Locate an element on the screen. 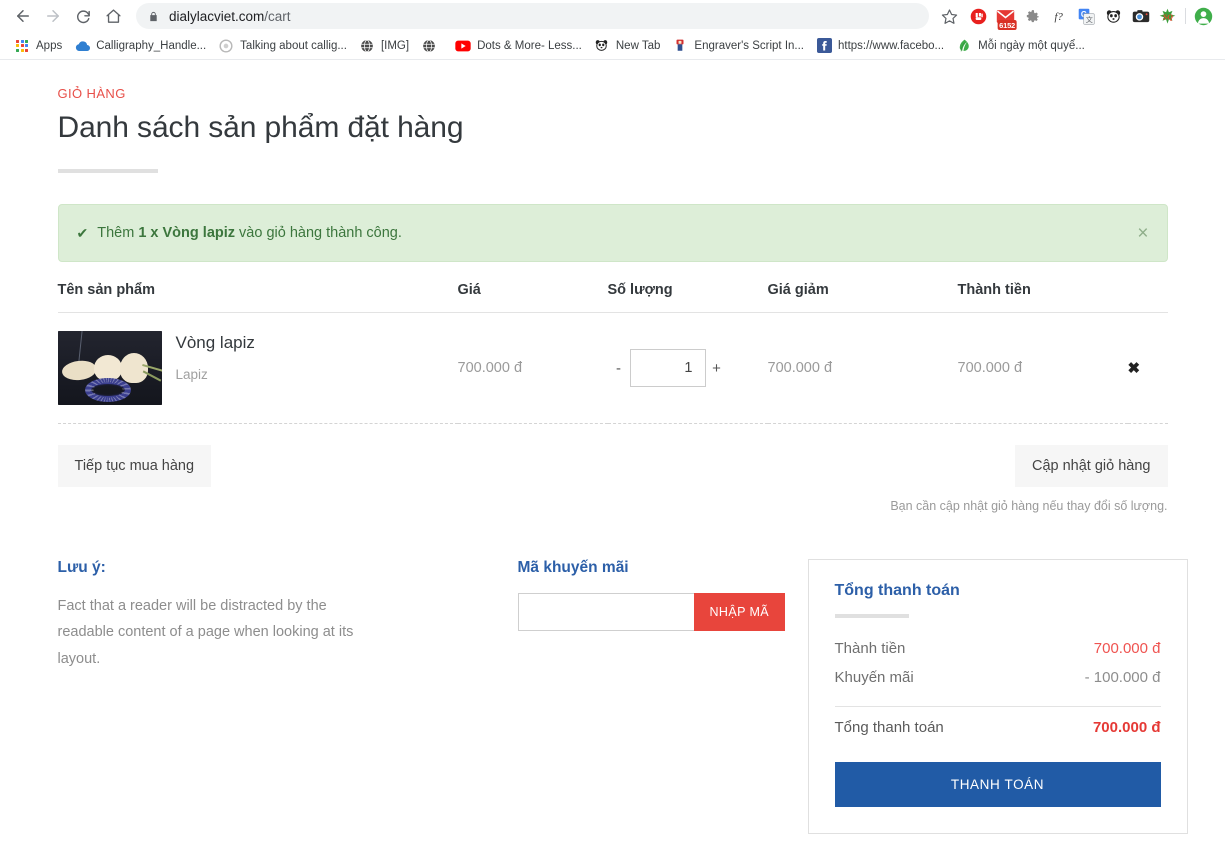 The image size is (1225, 857). reload-button is located at coordinates (83, 16).